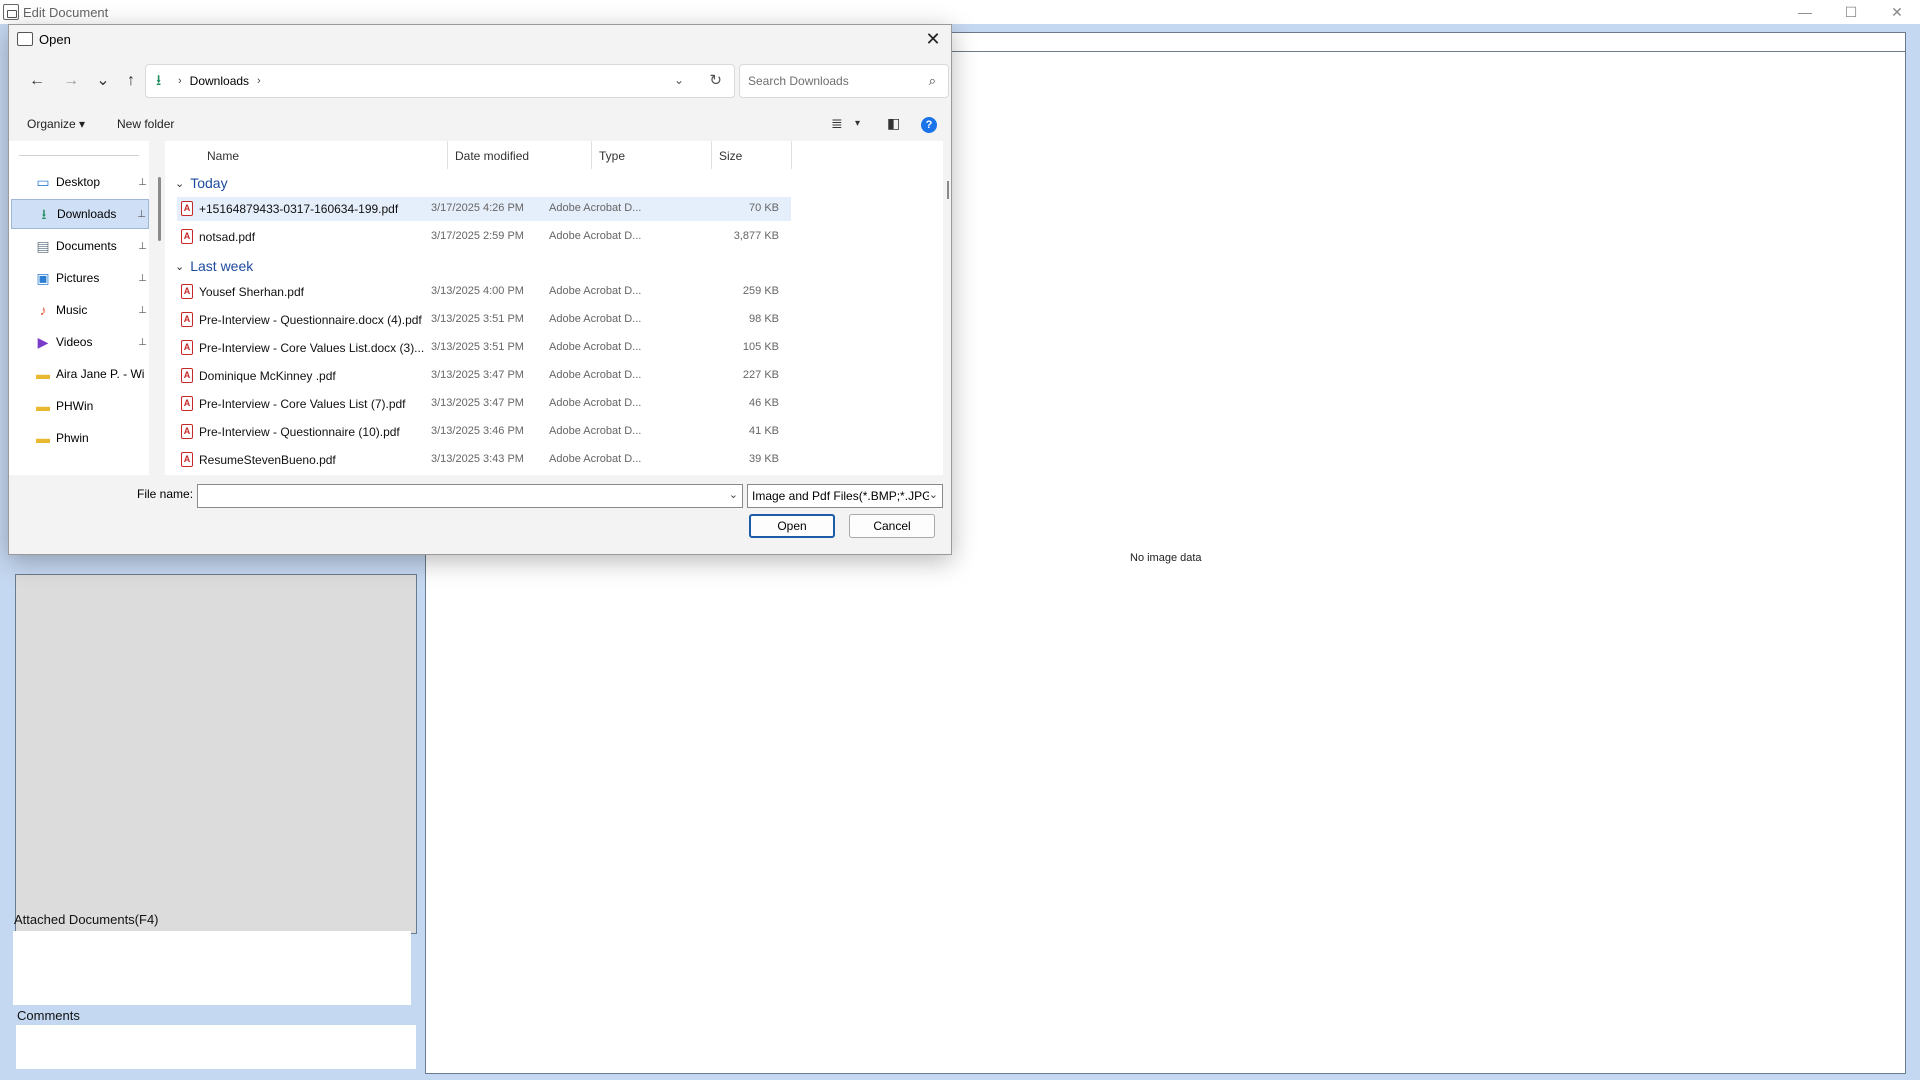  I want to click on thumbnail-preview-panel, so click(216, 754).